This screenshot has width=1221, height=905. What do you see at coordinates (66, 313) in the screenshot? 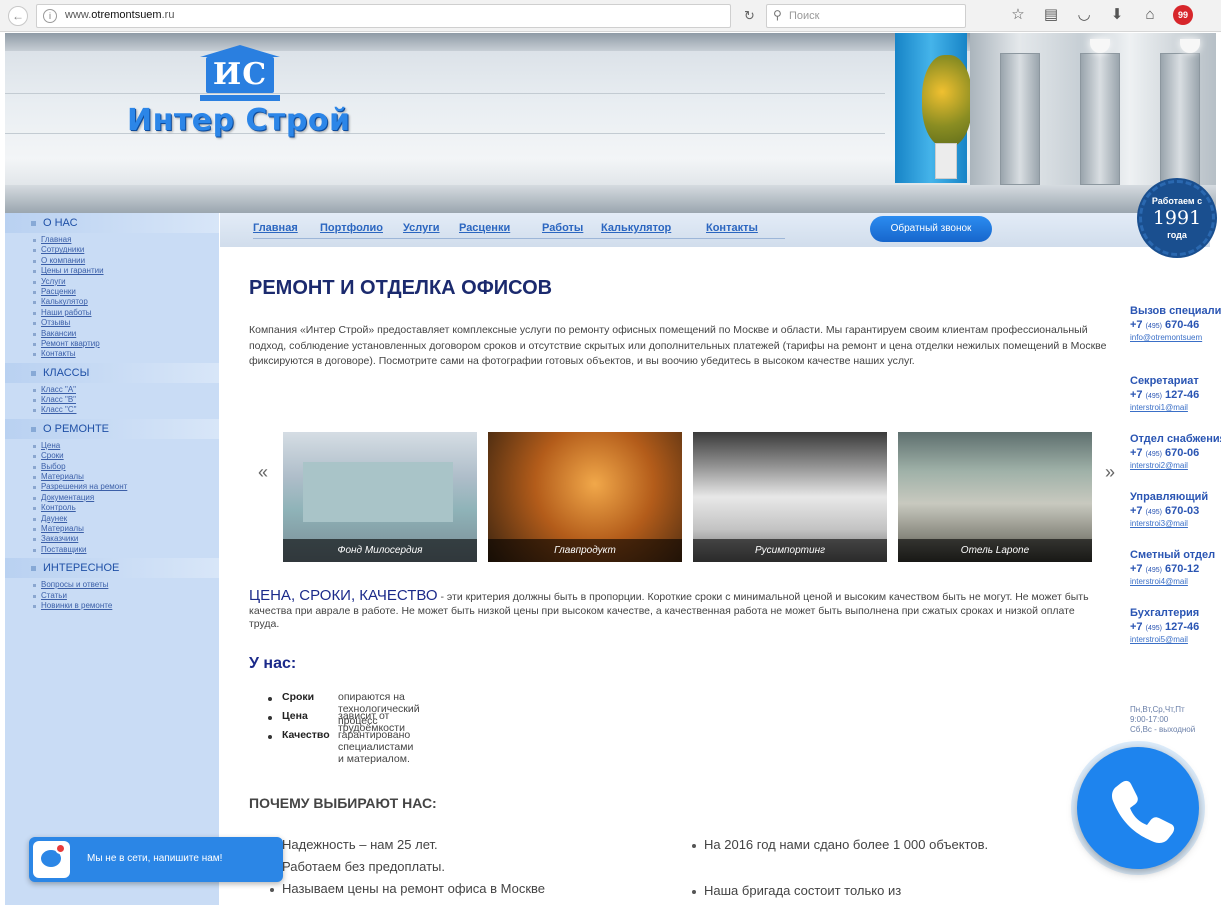
I see `sidebar-link: Наши работы` at bounding box center [66, 313].